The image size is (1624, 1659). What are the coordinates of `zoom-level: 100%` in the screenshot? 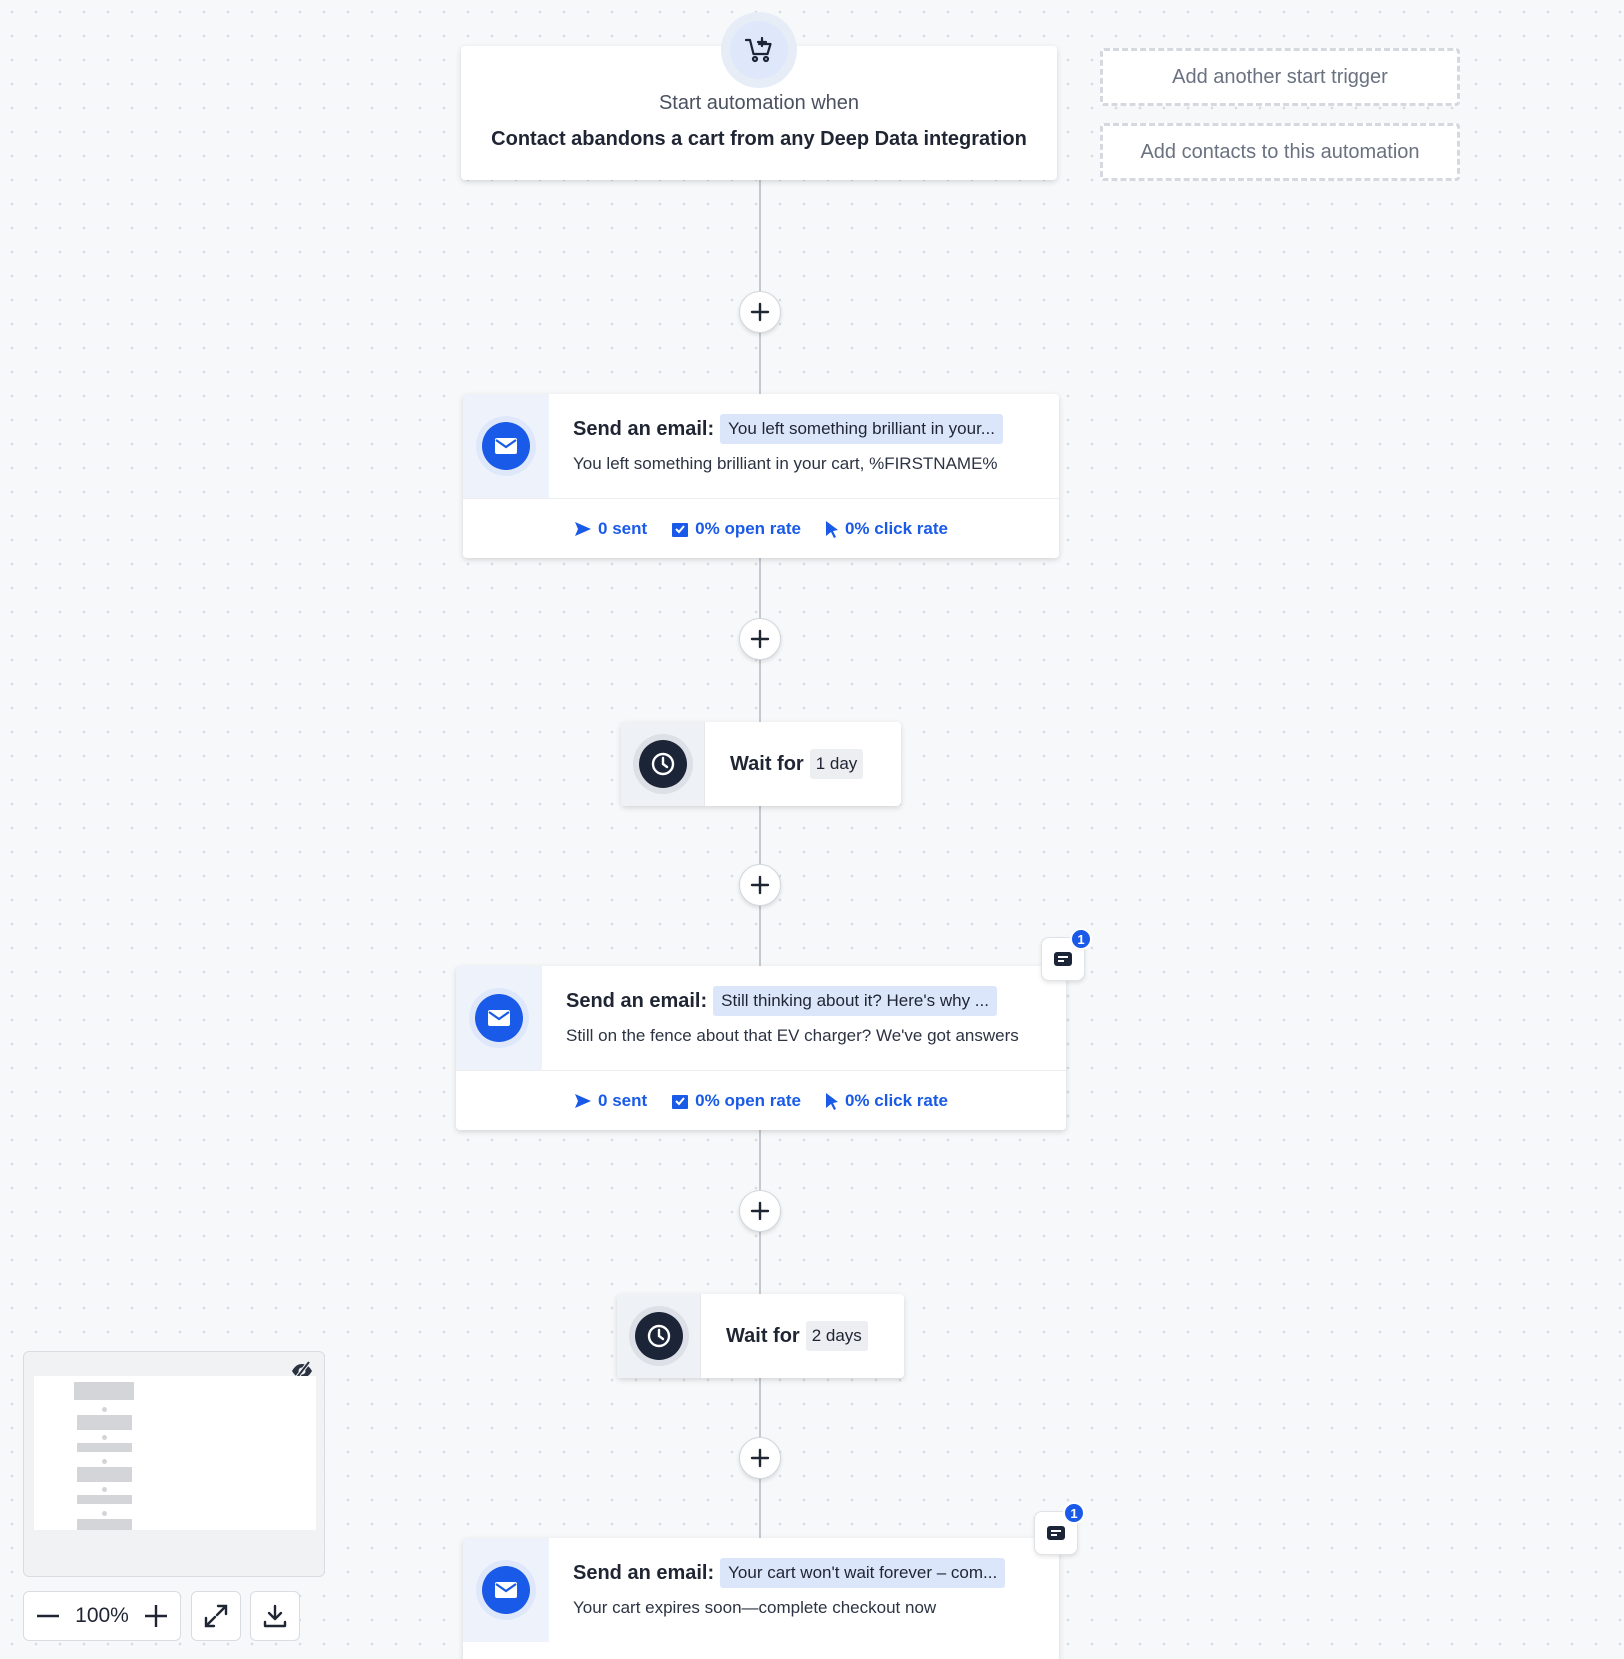 It's located at (102, 1615).